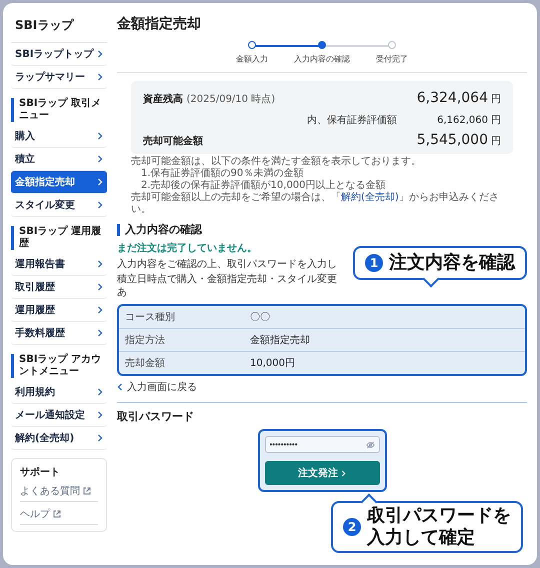 Image resolution: width=540 pixels, height=568 pixels. Describe the element at coordinates (315, 204) in the screenshot. I see `note-text: 売却可能金額以上の売却をご希望の場合は、「解約(全売却)」からお申込みください。` at that location.